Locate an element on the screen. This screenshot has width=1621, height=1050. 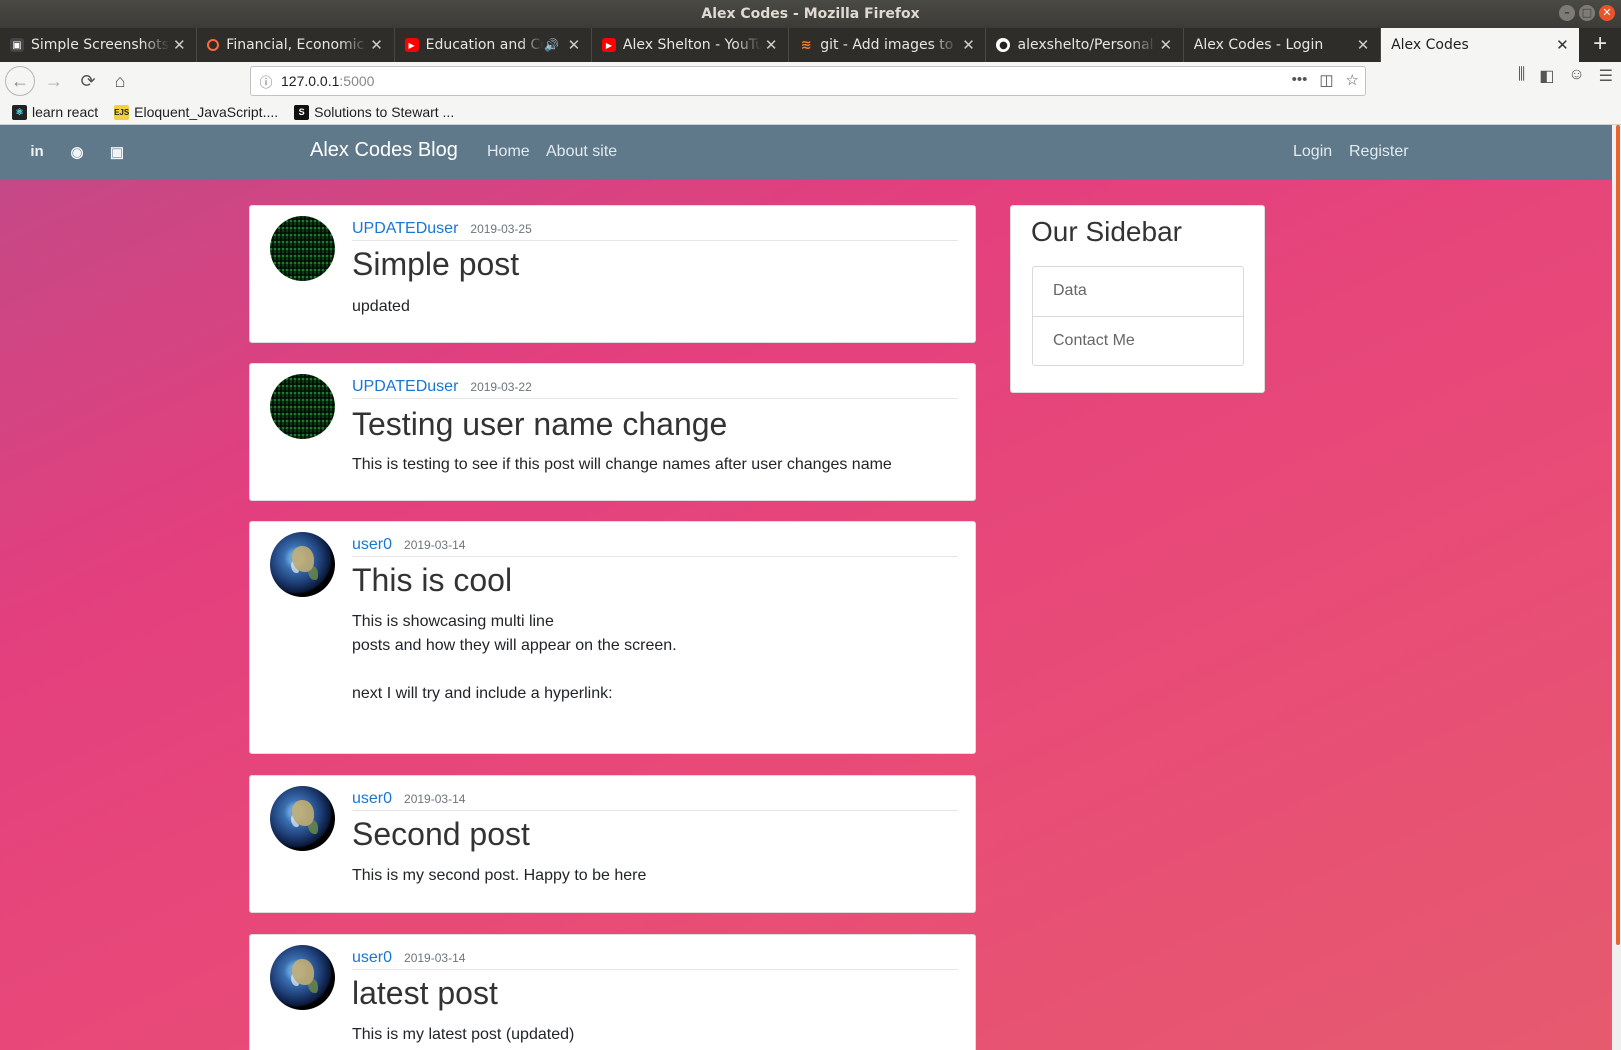
youtube-favicon-icon: ▶ is located at coordinates (608, 45).